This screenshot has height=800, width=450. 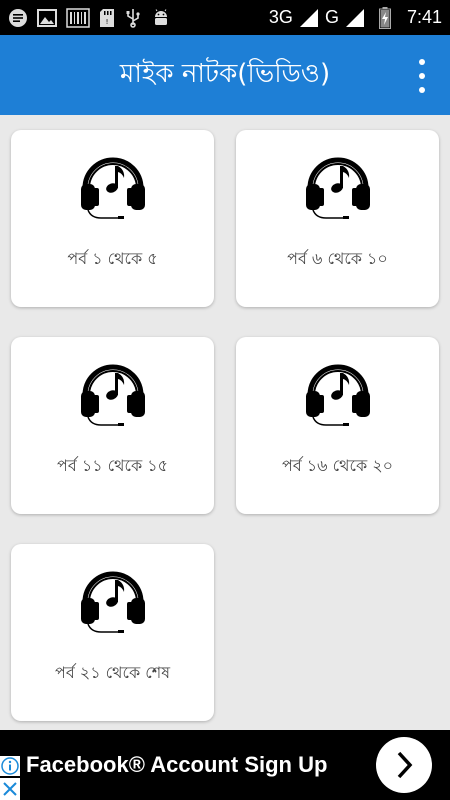 What do you see at coordinates (176, 765) in the screenshot?
I see `ad-headline: Facebook® Account Sign Up` at bounding box center [176, 765].